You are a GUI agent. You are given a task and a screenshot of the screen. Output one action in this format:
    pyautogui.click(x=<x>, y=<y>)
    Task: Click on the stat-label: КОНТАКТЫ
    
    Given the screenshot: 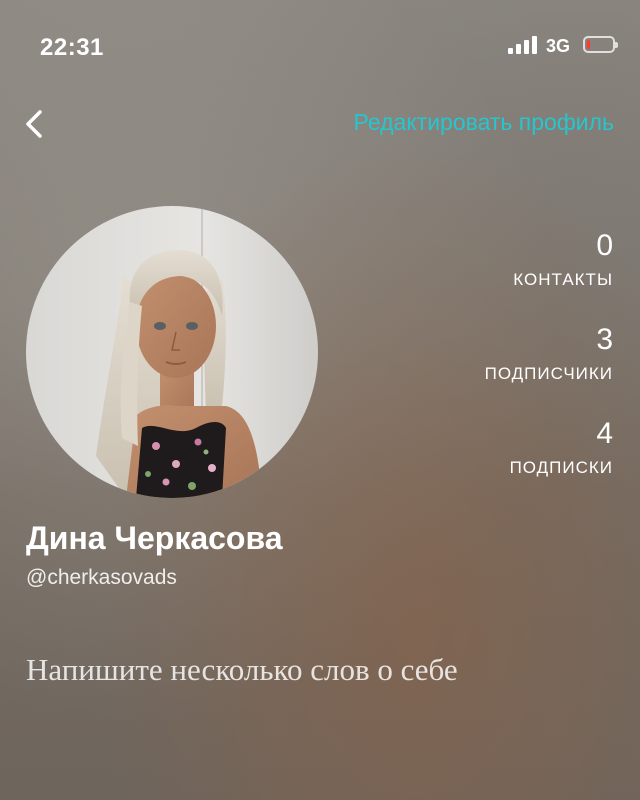 What is the action you would take?
    pyautogui.click(x=563, y=279)
    